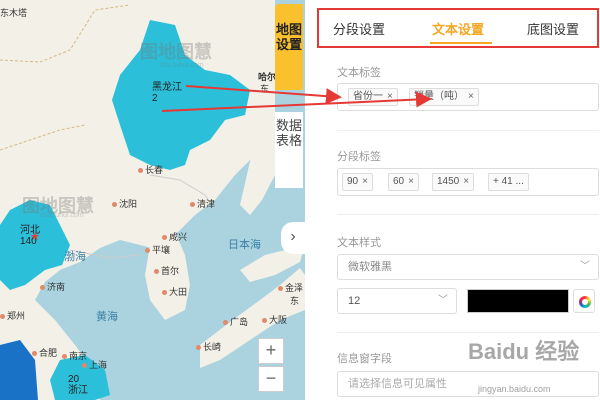 The image size is (600, 400). What do you see at coordinates (157, 250) in the screenshot?
I see `city-pyongyang: 平壤` at bounding box center [157, 250].